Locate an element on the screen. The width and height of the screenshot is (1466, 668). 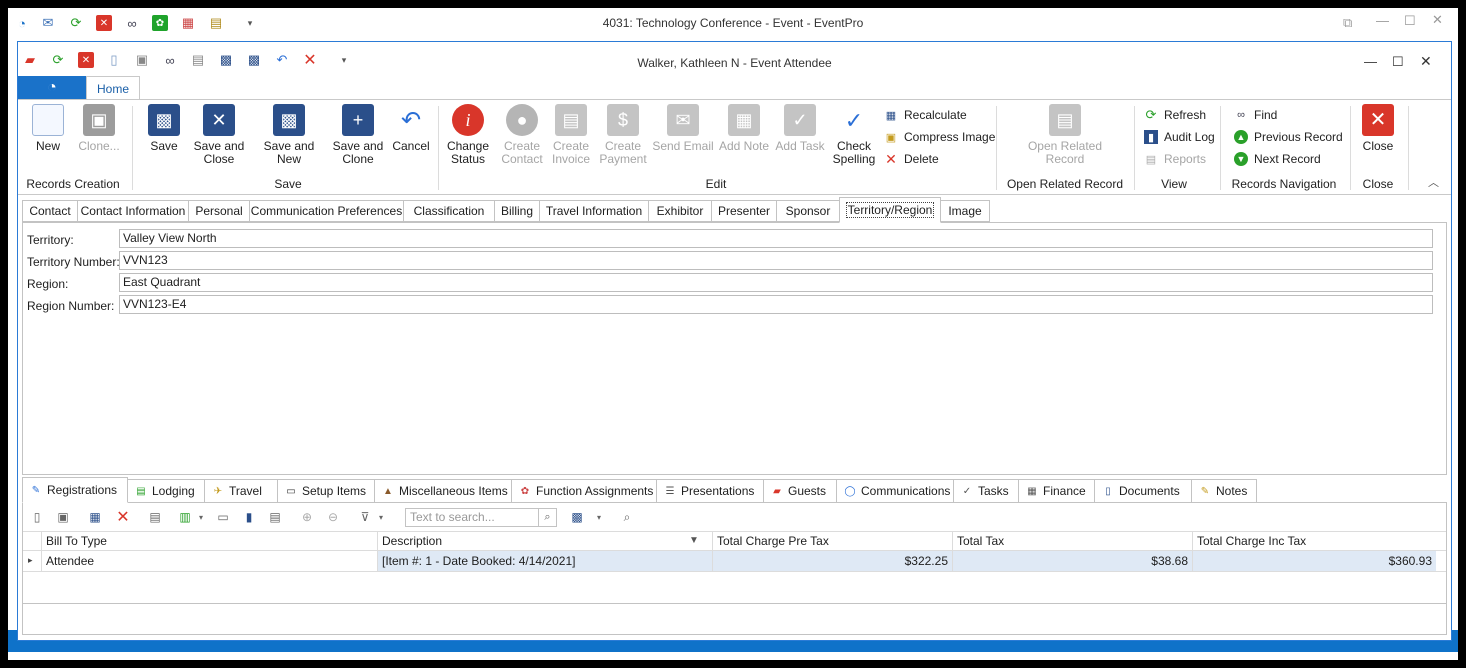
grid-export-icon: ▥ is located at coordinates (185, 517).